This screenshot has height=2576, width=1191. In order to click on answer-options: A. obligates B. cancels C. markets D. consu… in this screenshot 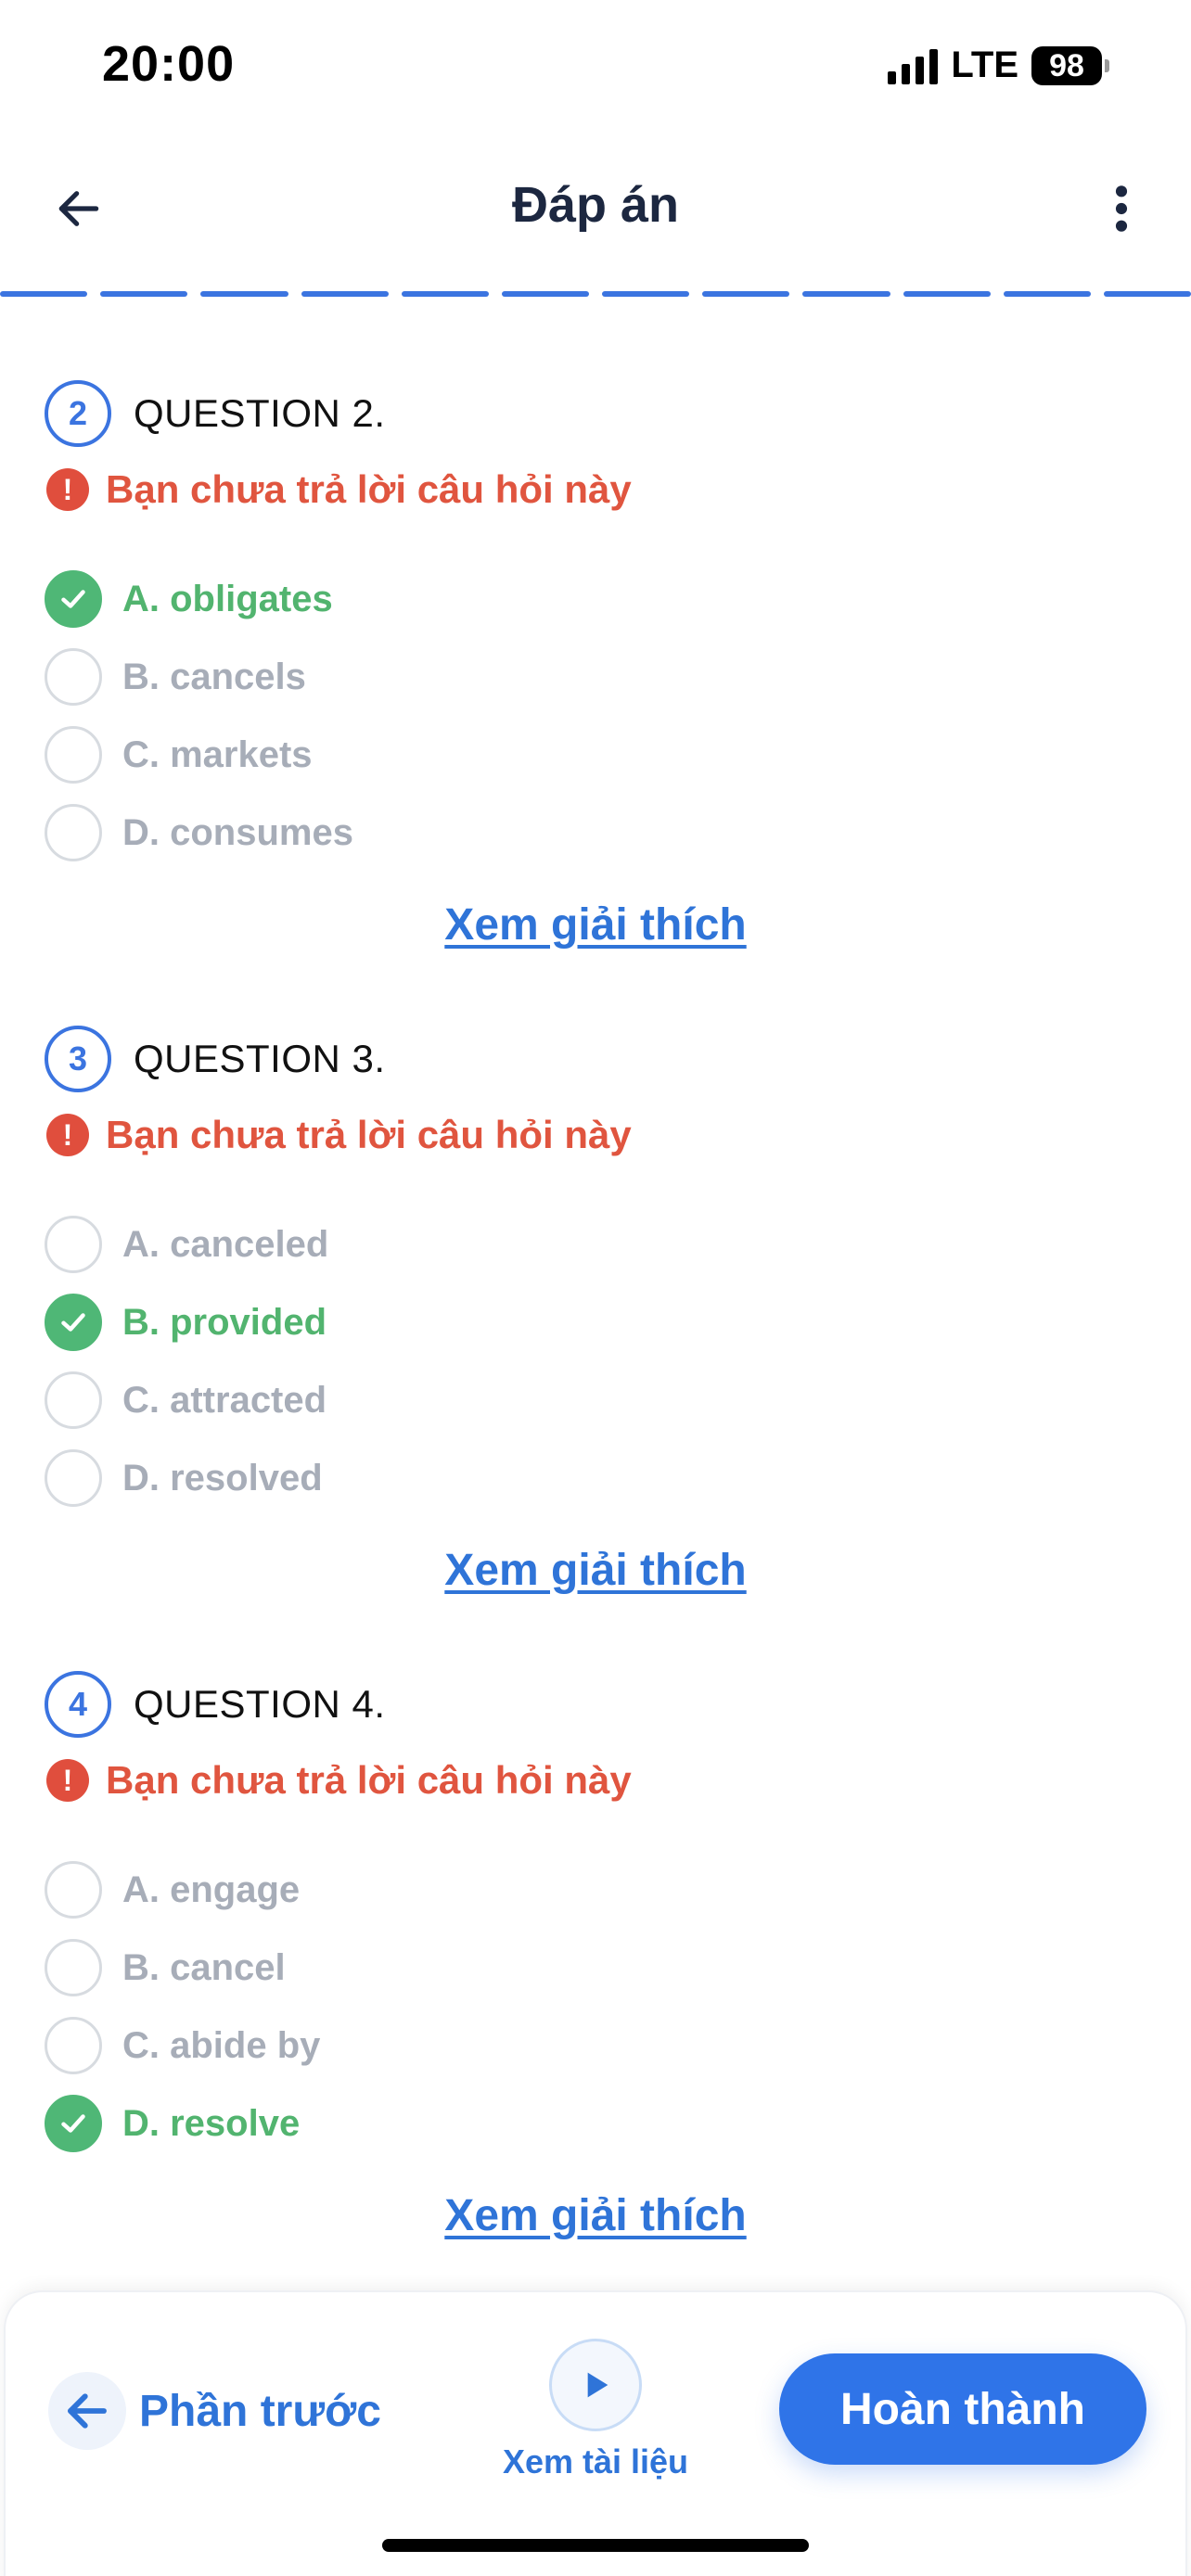, I will do `click(199, 716)`.